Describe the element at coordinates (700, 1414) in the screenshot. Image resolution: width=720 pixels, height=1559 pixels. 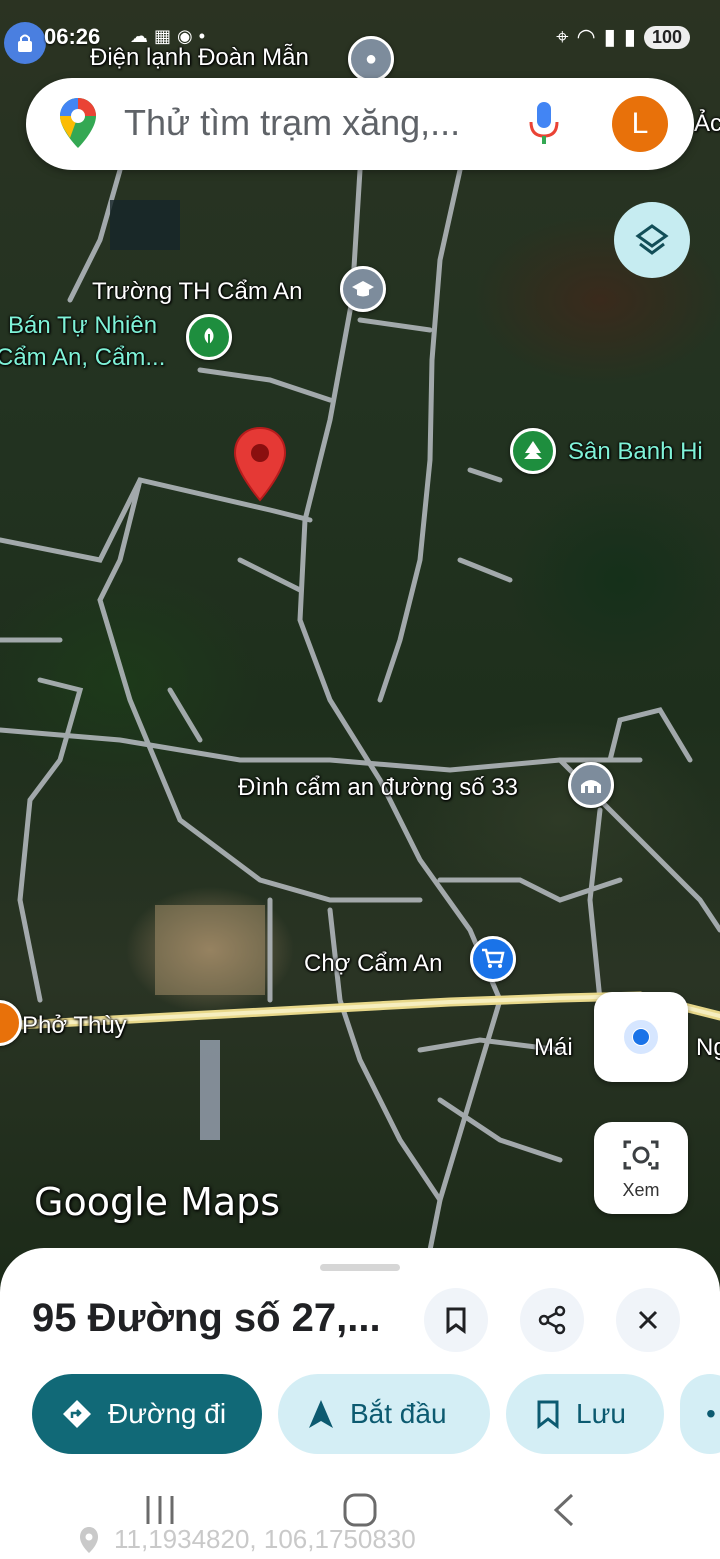
I see `share-chip-button: •` at that location.